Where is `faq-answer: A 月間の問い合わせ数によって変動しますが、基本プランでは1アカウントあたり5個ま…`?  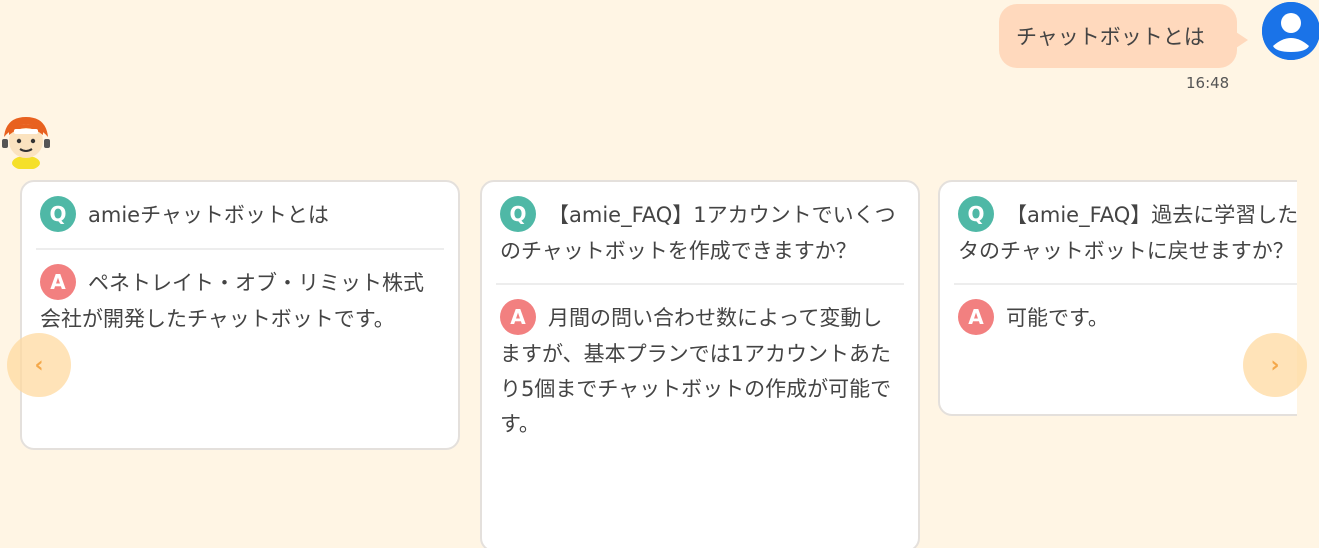
faq-answer: A 月間の問い合わせ数によって変動しますが、基本プランでは1アカウントあたり5個ま… is located at coordinates (700, 363).